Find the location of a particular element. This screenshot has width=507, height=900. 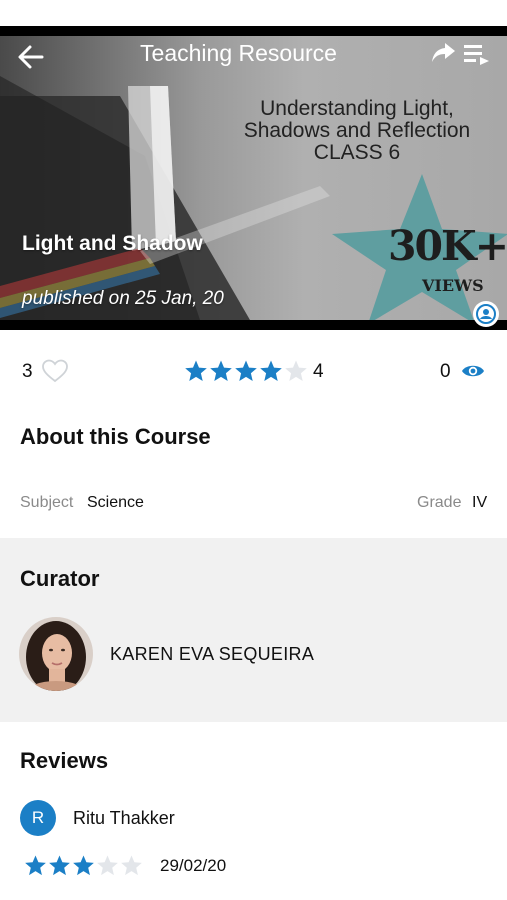

playlist-icon is located at coordinates (476, 55).